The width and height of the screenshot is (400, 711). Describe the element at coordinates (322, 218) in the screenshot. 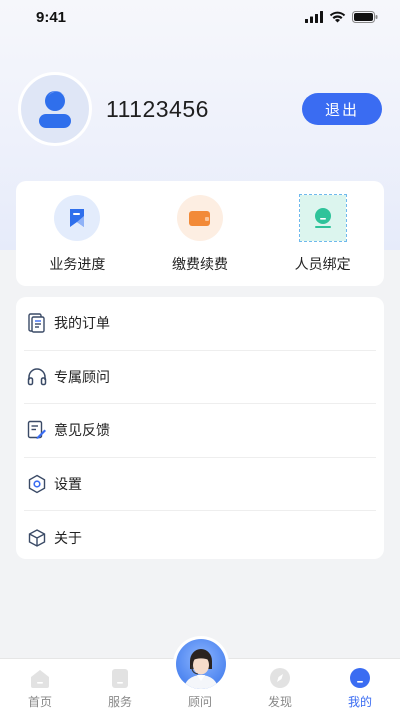

I see `person-icon` at that location.